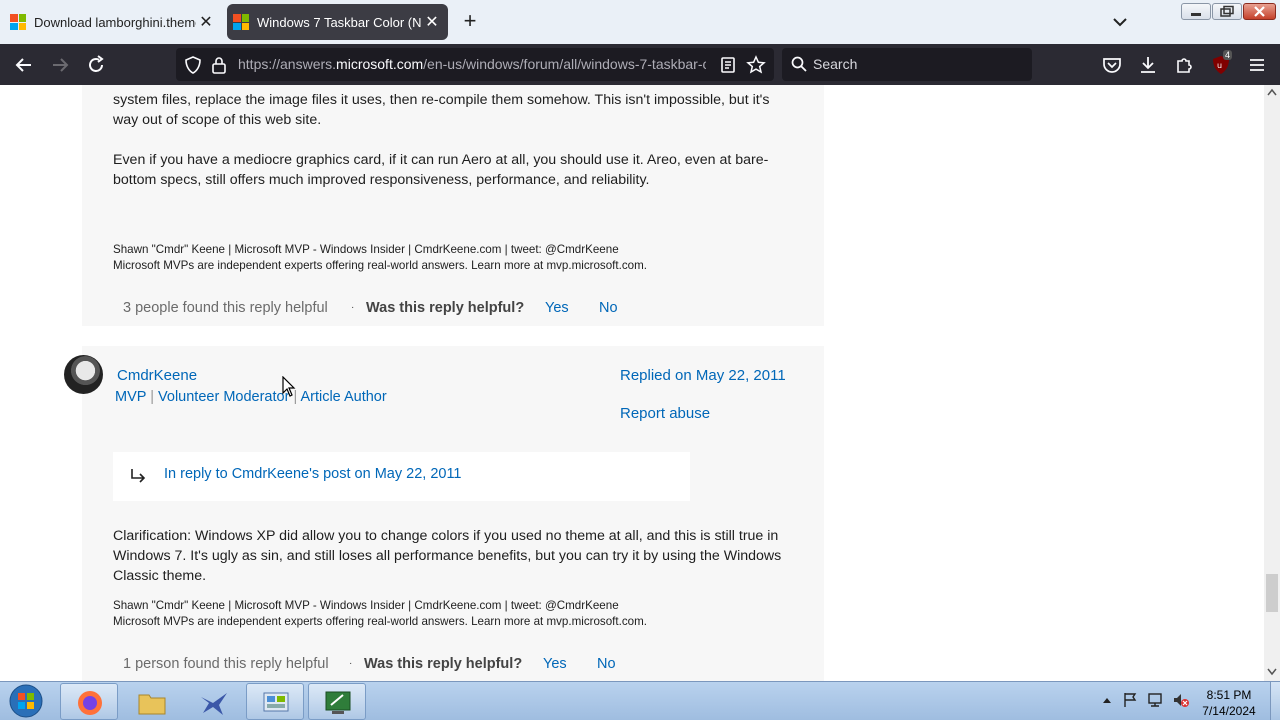  I want to click on tab-windows7-taskbar-color: Windows 7 Taskbar Color (Not Aero) ✕, so click(337, 22).